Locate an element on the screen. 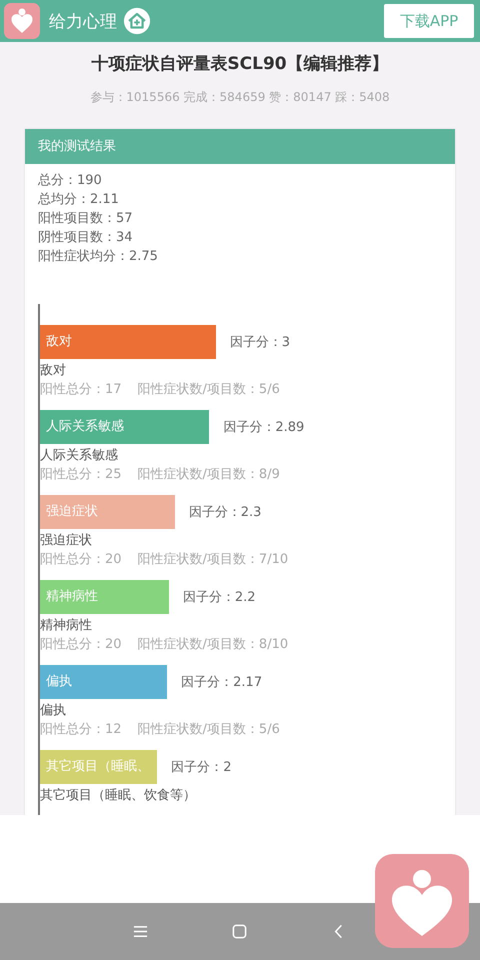  factor-score: 因子分：2.3 is located at coordinates (225, 512).